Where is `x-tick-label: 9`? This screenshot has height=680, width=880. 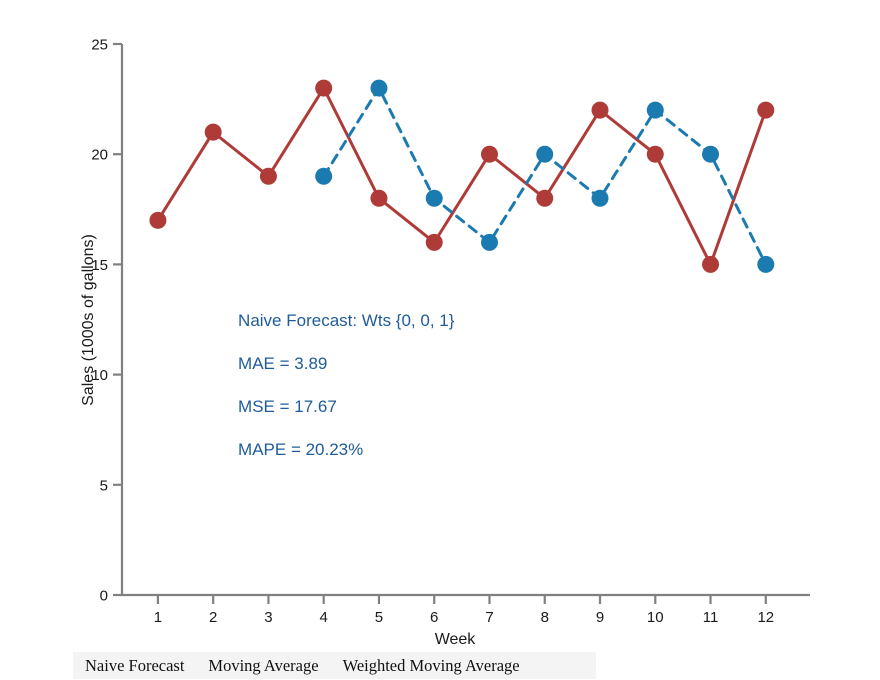 x-tick-label: 9 is located at coordinates (600, 617).